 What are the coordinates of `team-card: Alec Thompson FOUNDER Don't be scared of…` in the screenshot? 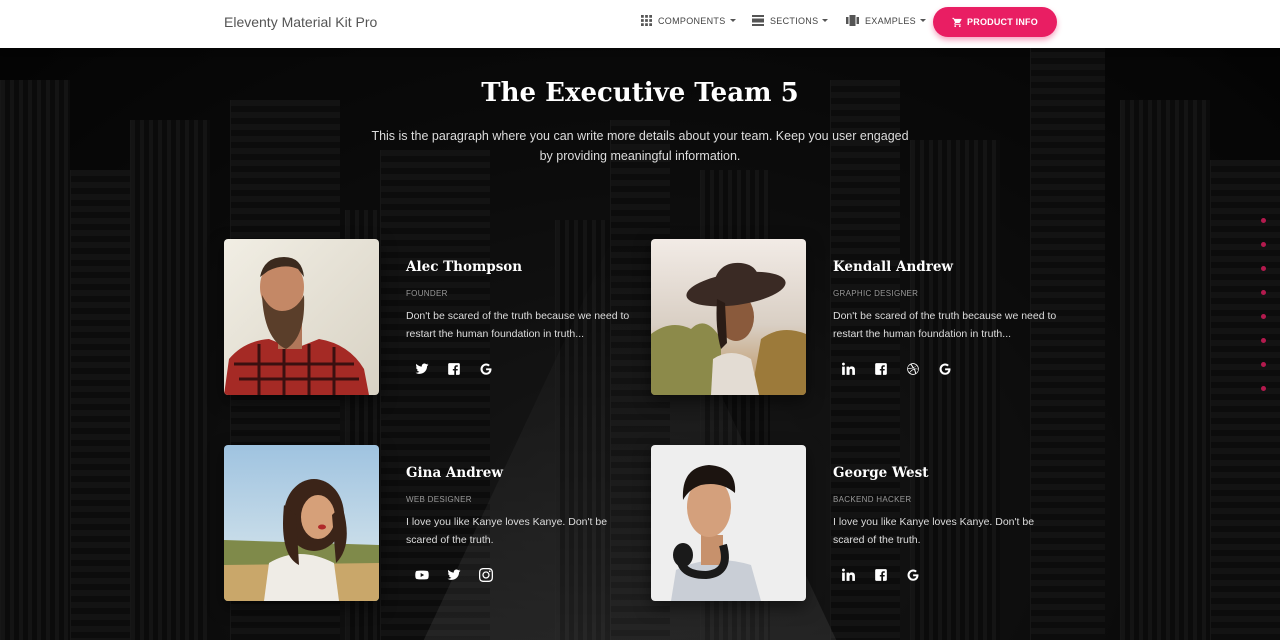 It's located at (439, 319).